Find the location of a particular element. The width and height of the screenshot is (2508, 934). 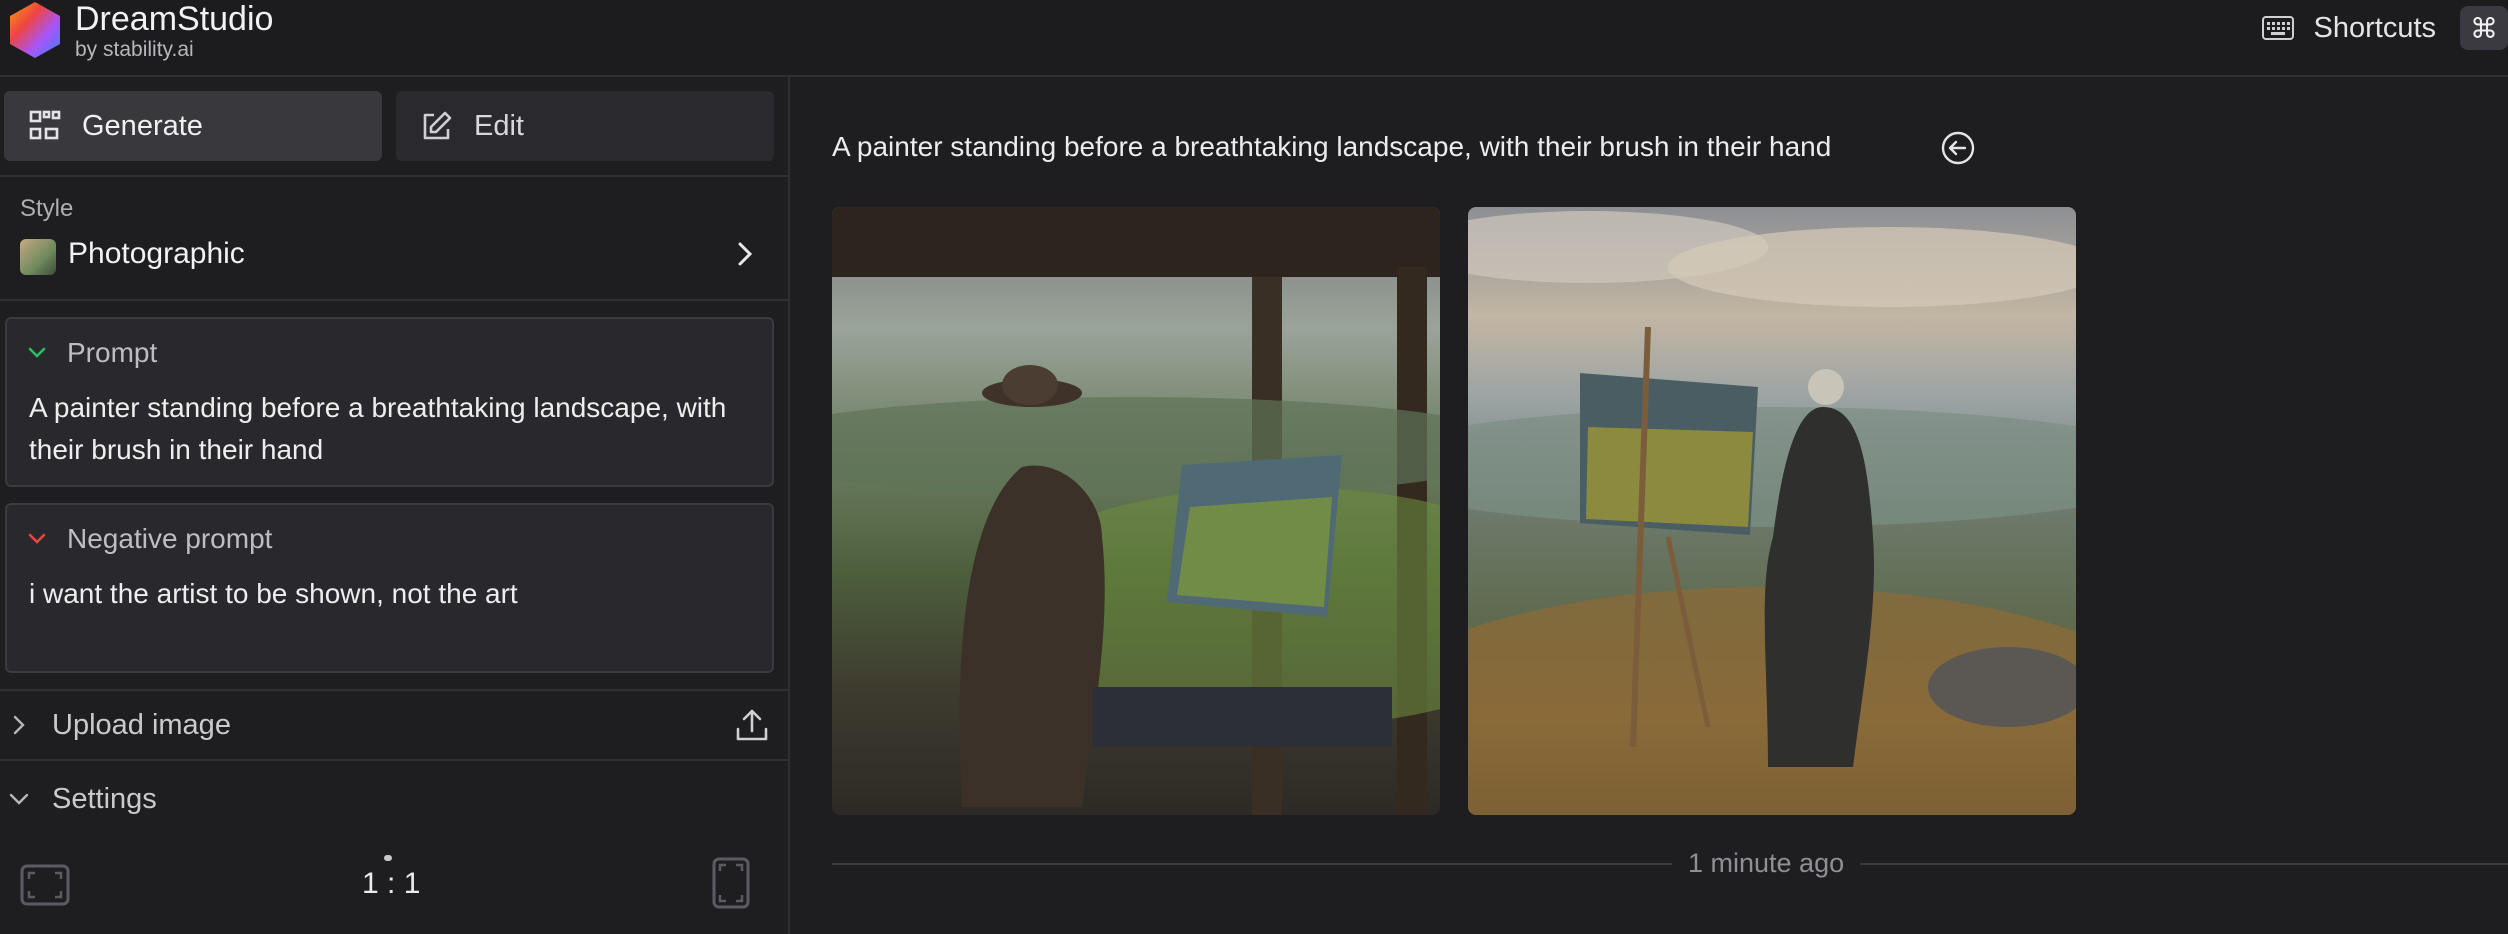

grid-icon is located at coordinates (45, 125).